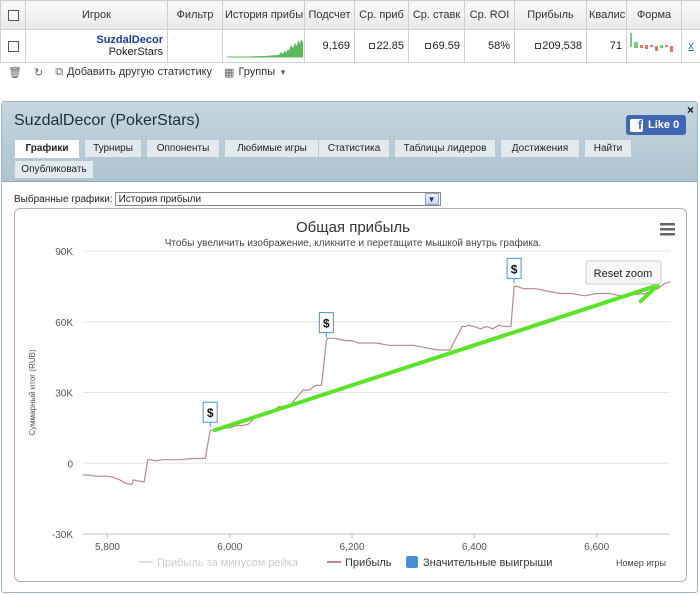 Image resolution: width=700 pixels, height=595 pixels. Describe the element at coordinates (654, 15) in the screenshot. I see `col-header-form: Форма` at that location.